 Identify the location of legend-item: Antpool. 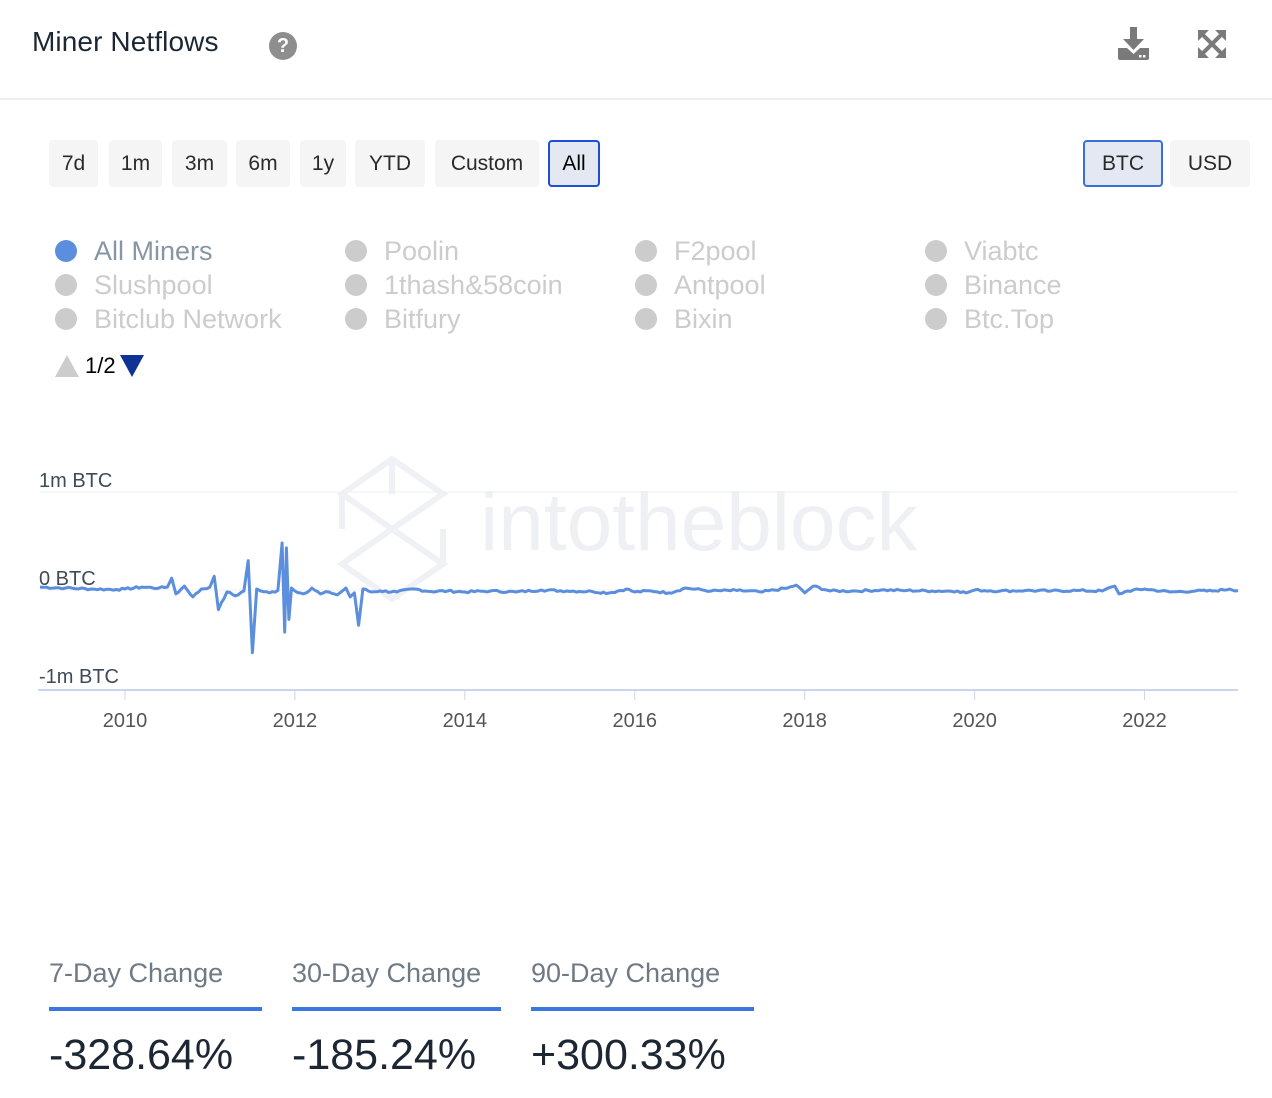
(700, 285).